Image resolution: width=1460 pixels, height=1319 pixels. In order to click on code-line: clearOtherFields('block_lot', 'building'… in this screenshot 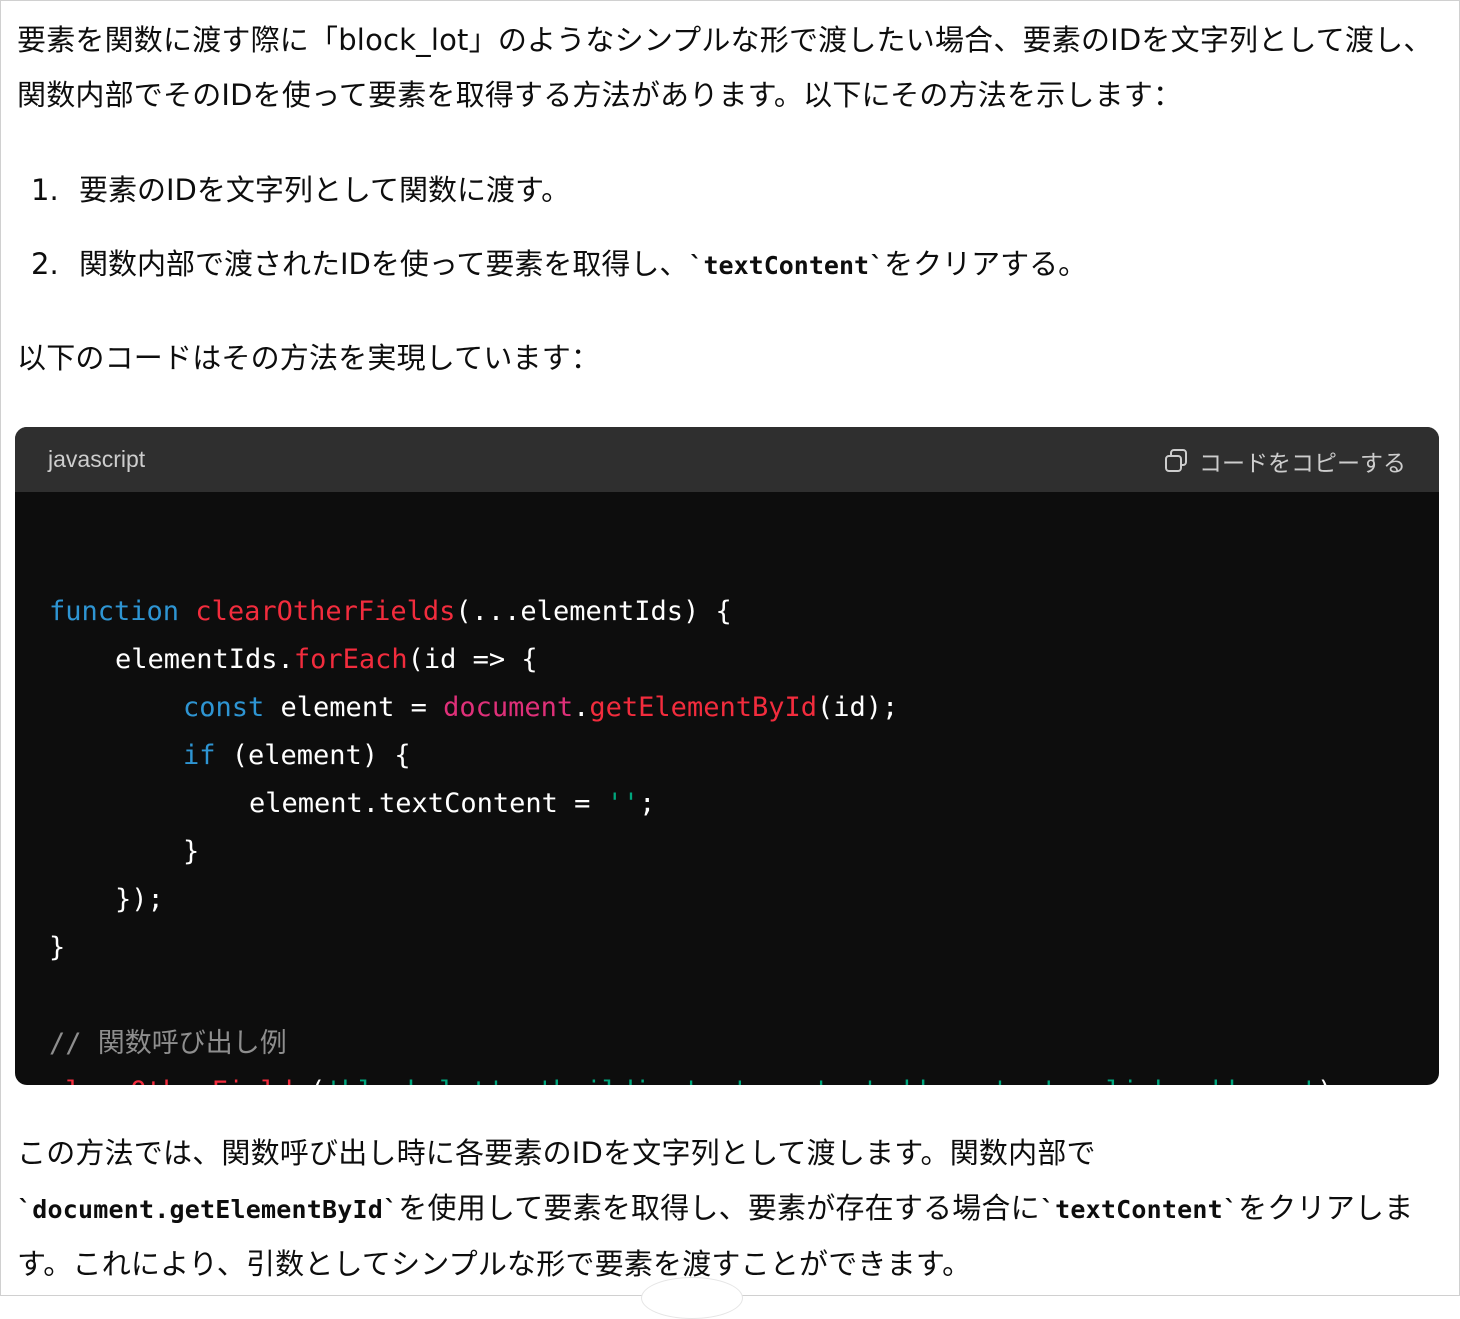, I will do `click(699, 1076)`.